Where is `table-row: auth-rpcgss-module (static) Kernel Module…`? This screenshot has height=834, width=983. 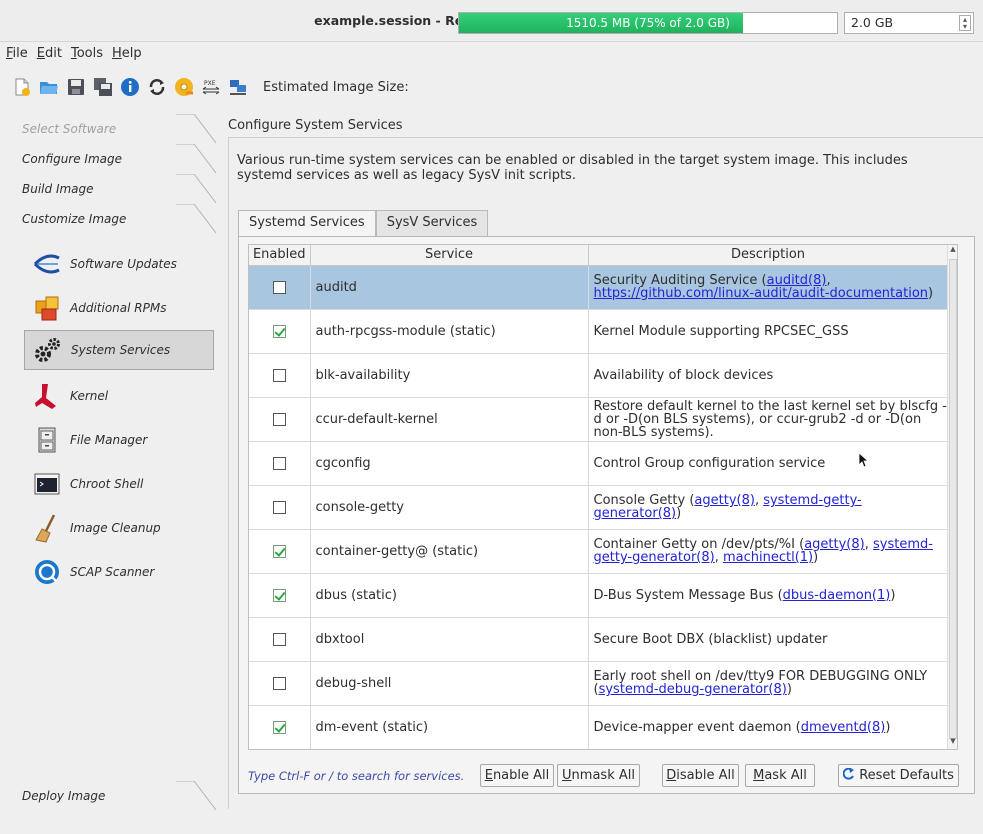 table-row: auth-rpcgss-module (static) Kernel Module… is located at coordinates (599, 331).